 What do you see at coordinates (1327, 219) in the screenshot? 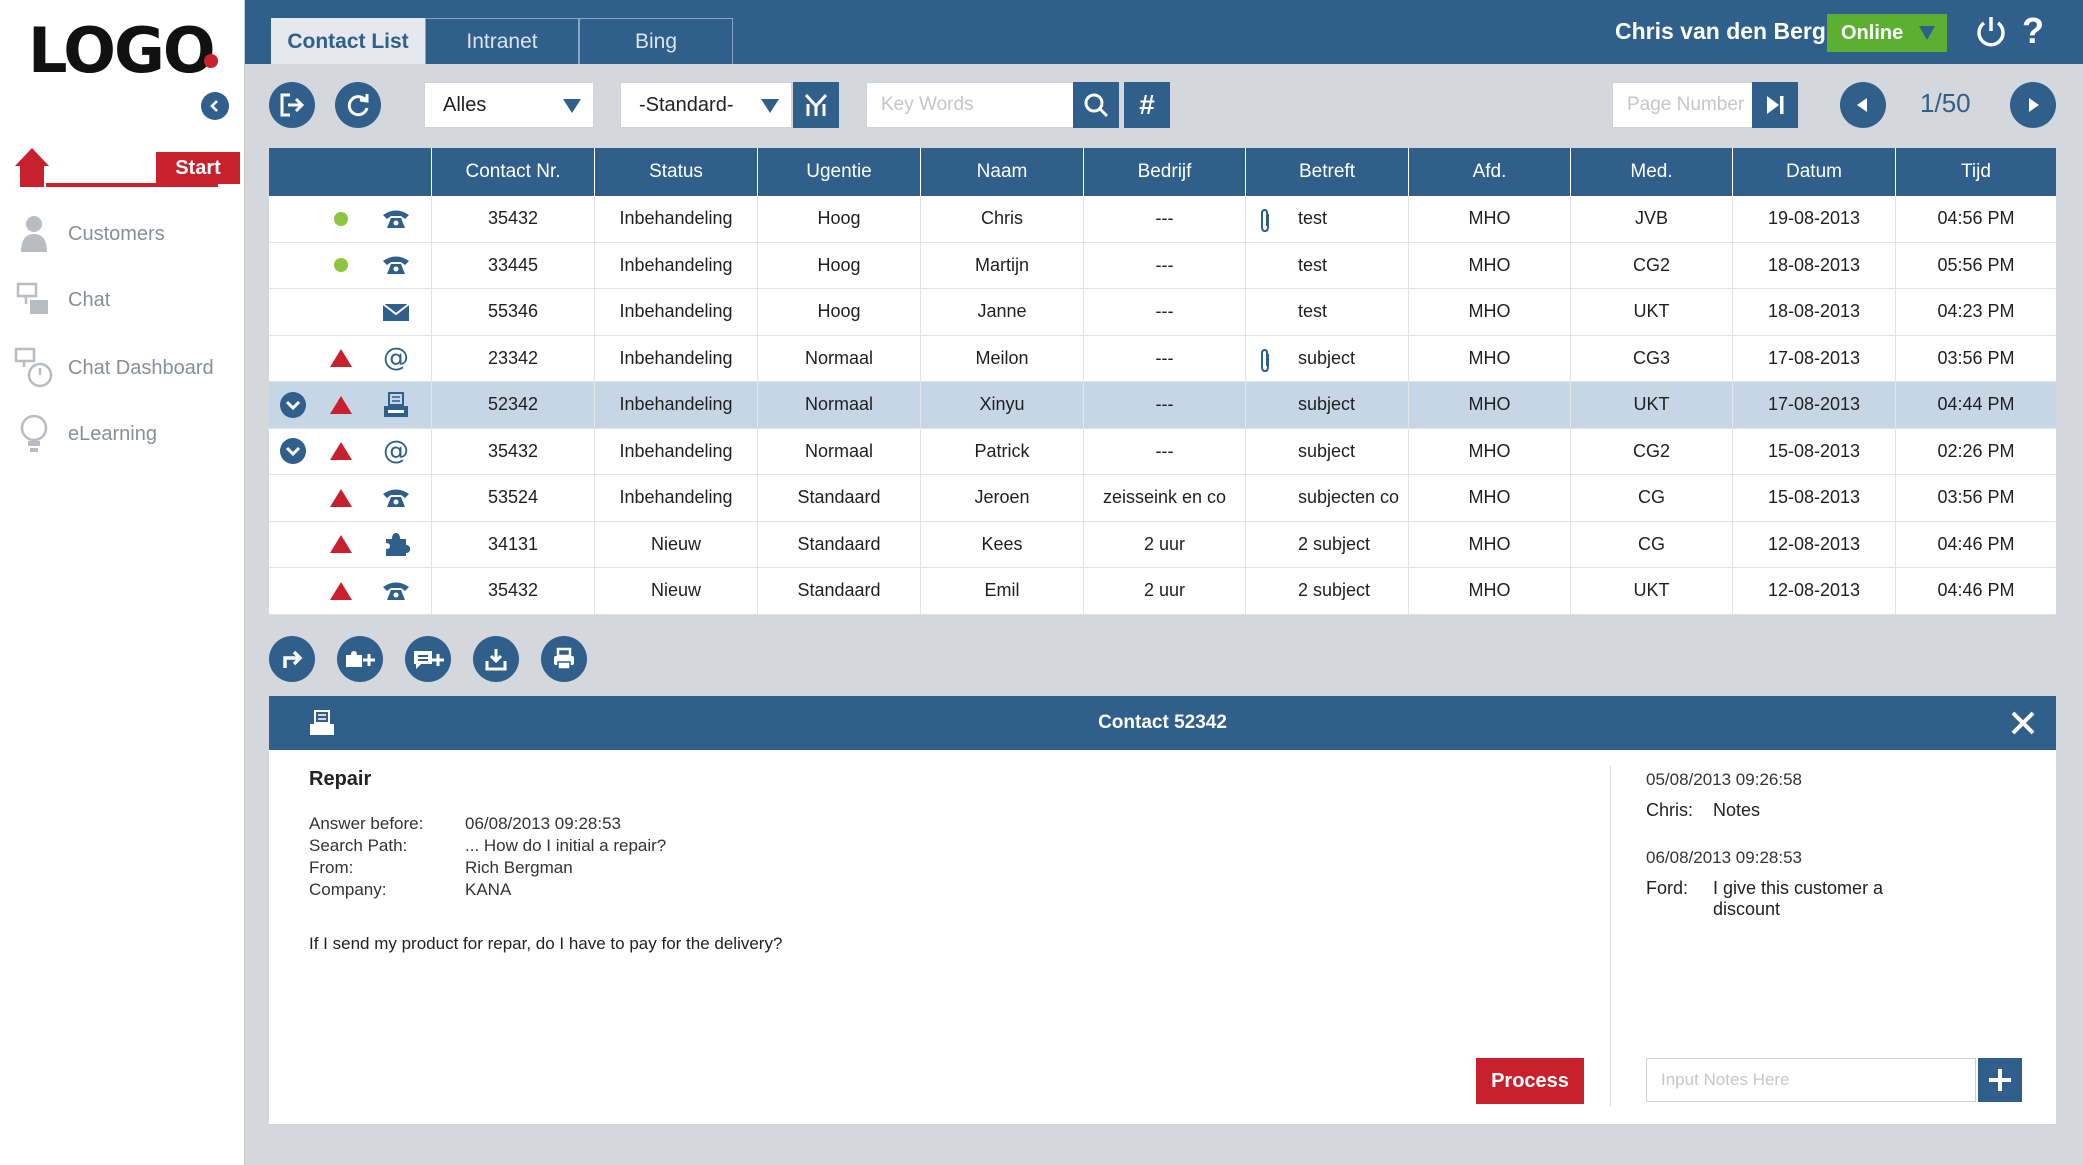
I see `cell-subject: test` at bounding box center [1327, 219].